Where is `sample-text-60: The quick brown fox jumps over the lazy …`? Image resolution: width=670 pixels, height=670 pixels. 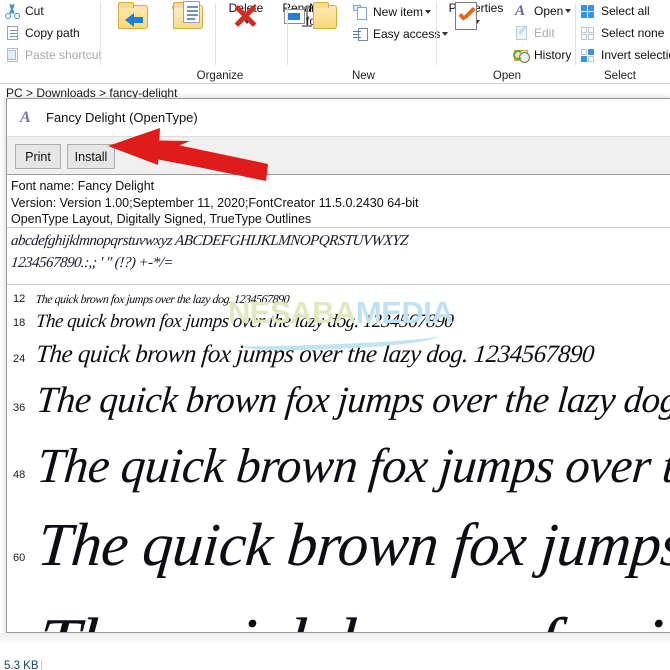
sample-text-60: The quick brown fox jumps over the lazy … is located at coordinates (352, 545).